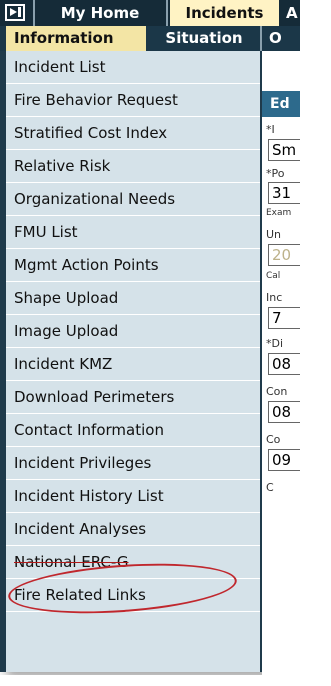 The width and height of the screenshot is (331, 686). I want to click on field-label: *I, so click(270, 129).